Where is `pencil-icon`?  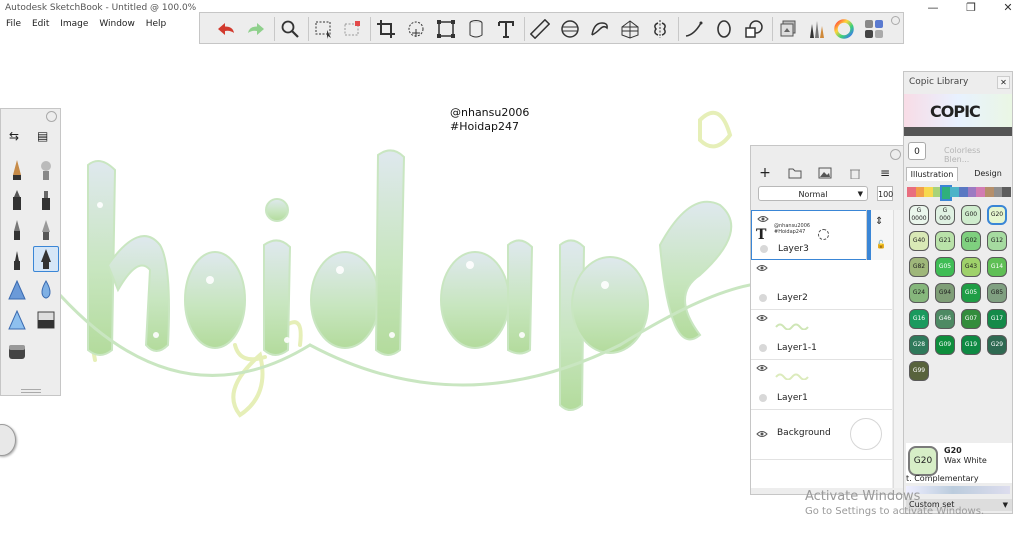 pencil-icon is located at coordinates (17, 170).